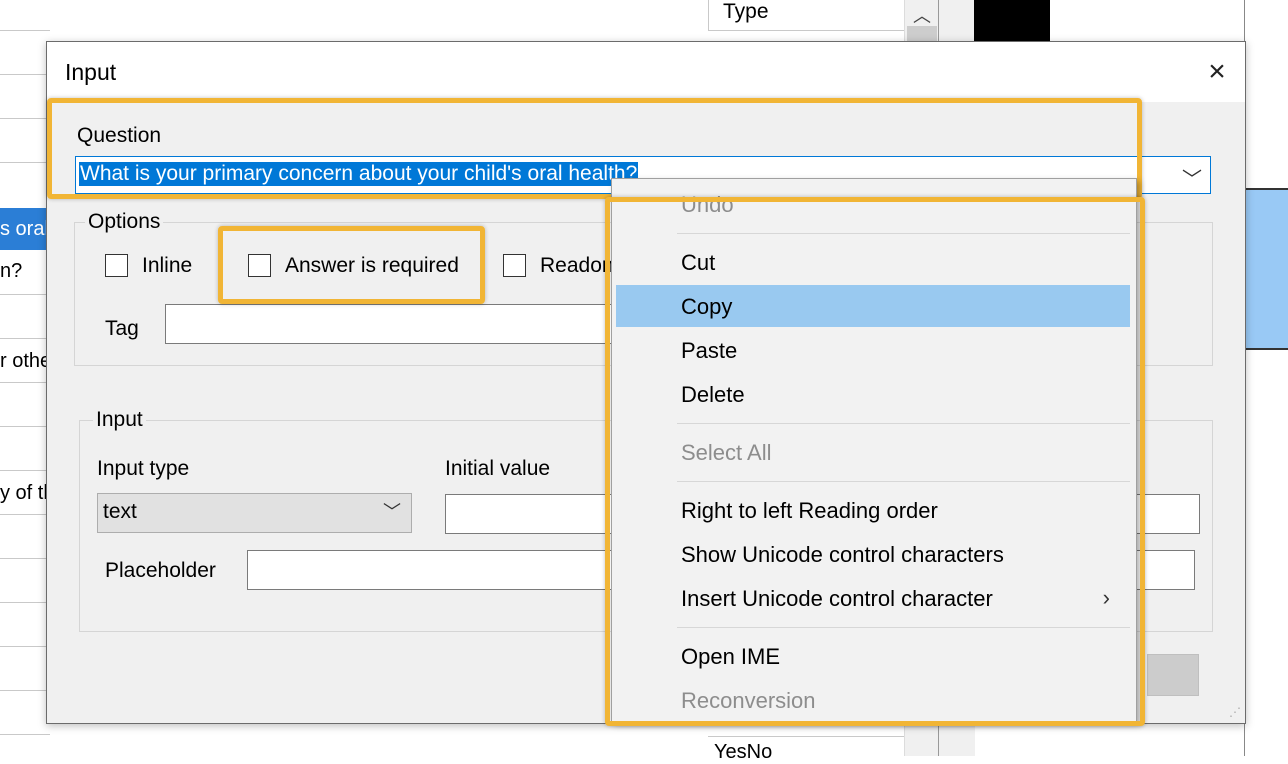 The image size is (1288, 764). Describe the element at coordinates (143, 468) in the screenshot. I see `input-type-label: Input type` at that location.